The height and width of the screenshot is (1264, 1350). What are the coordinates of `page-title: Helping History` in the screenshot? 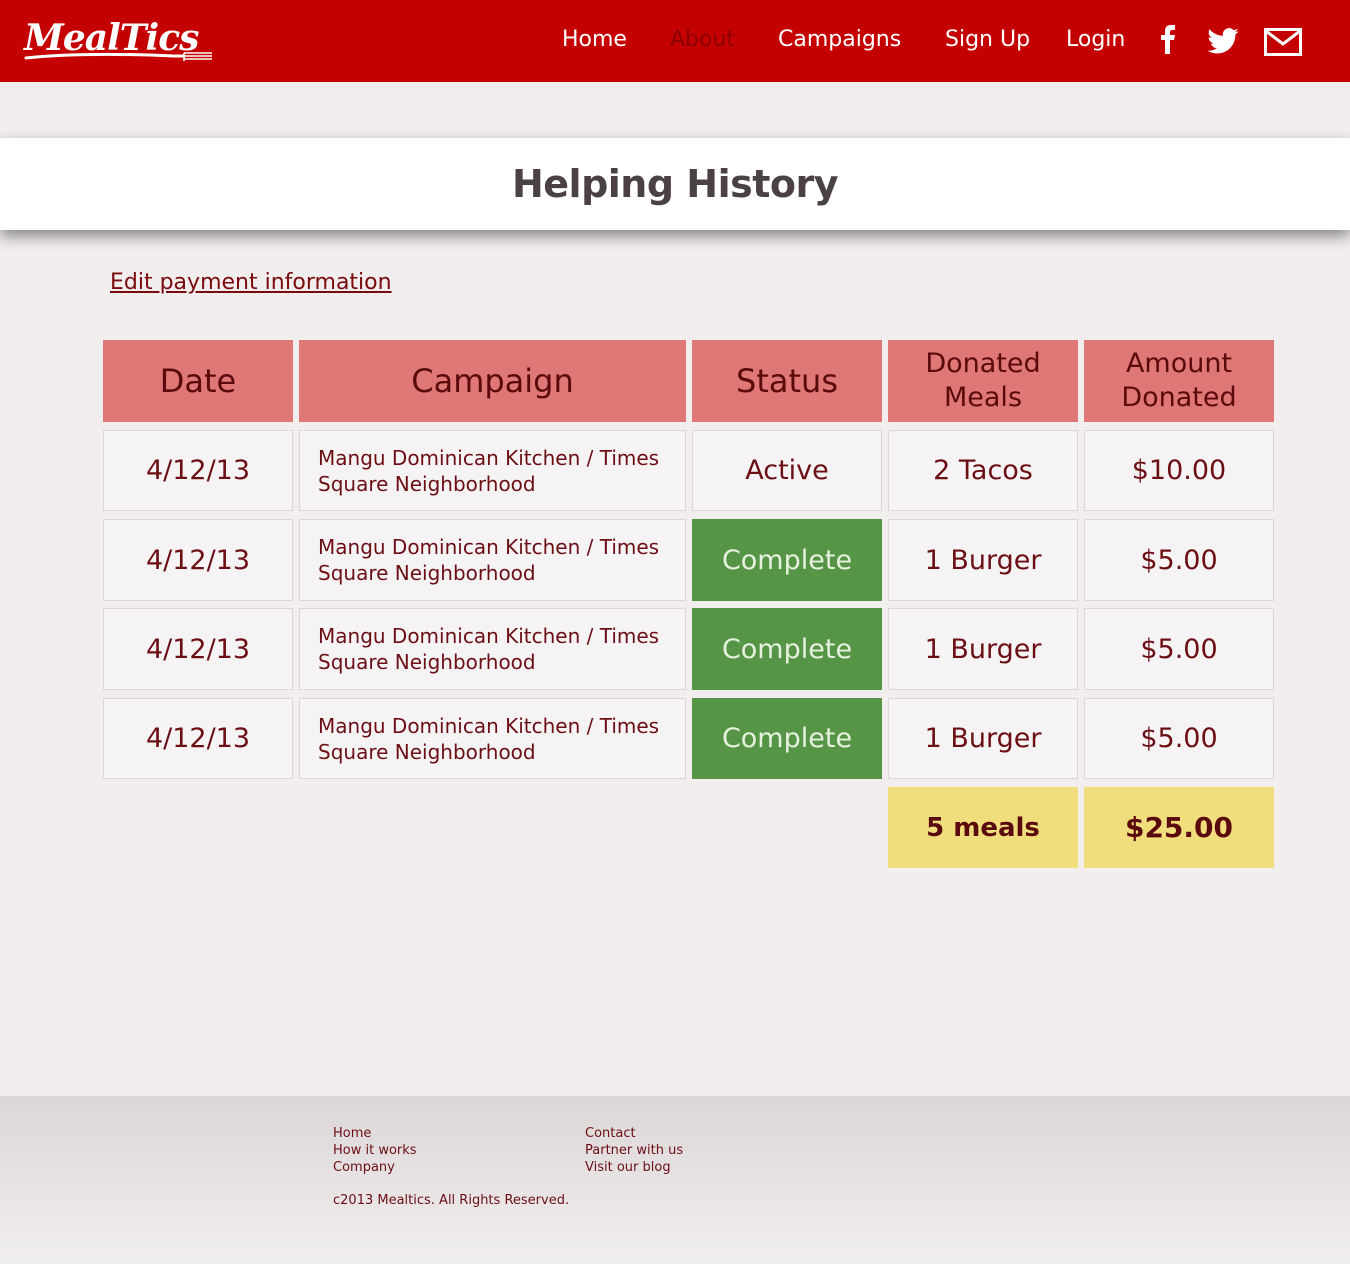 It's located at (675, 184).